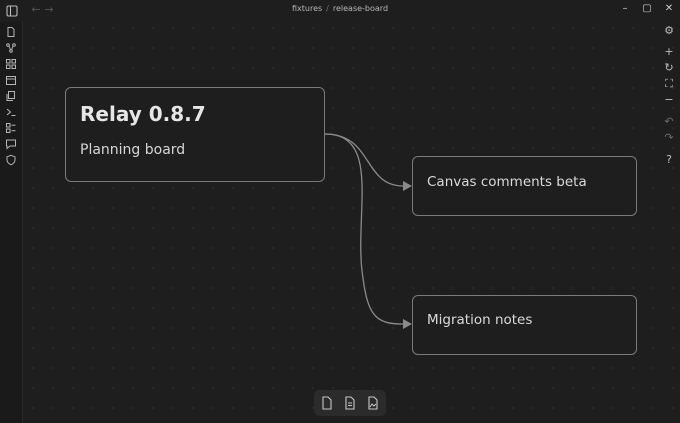 The width and height of the screenshot is (680, 423). I want to click on edge-arrow-comments, so click(407, 186).